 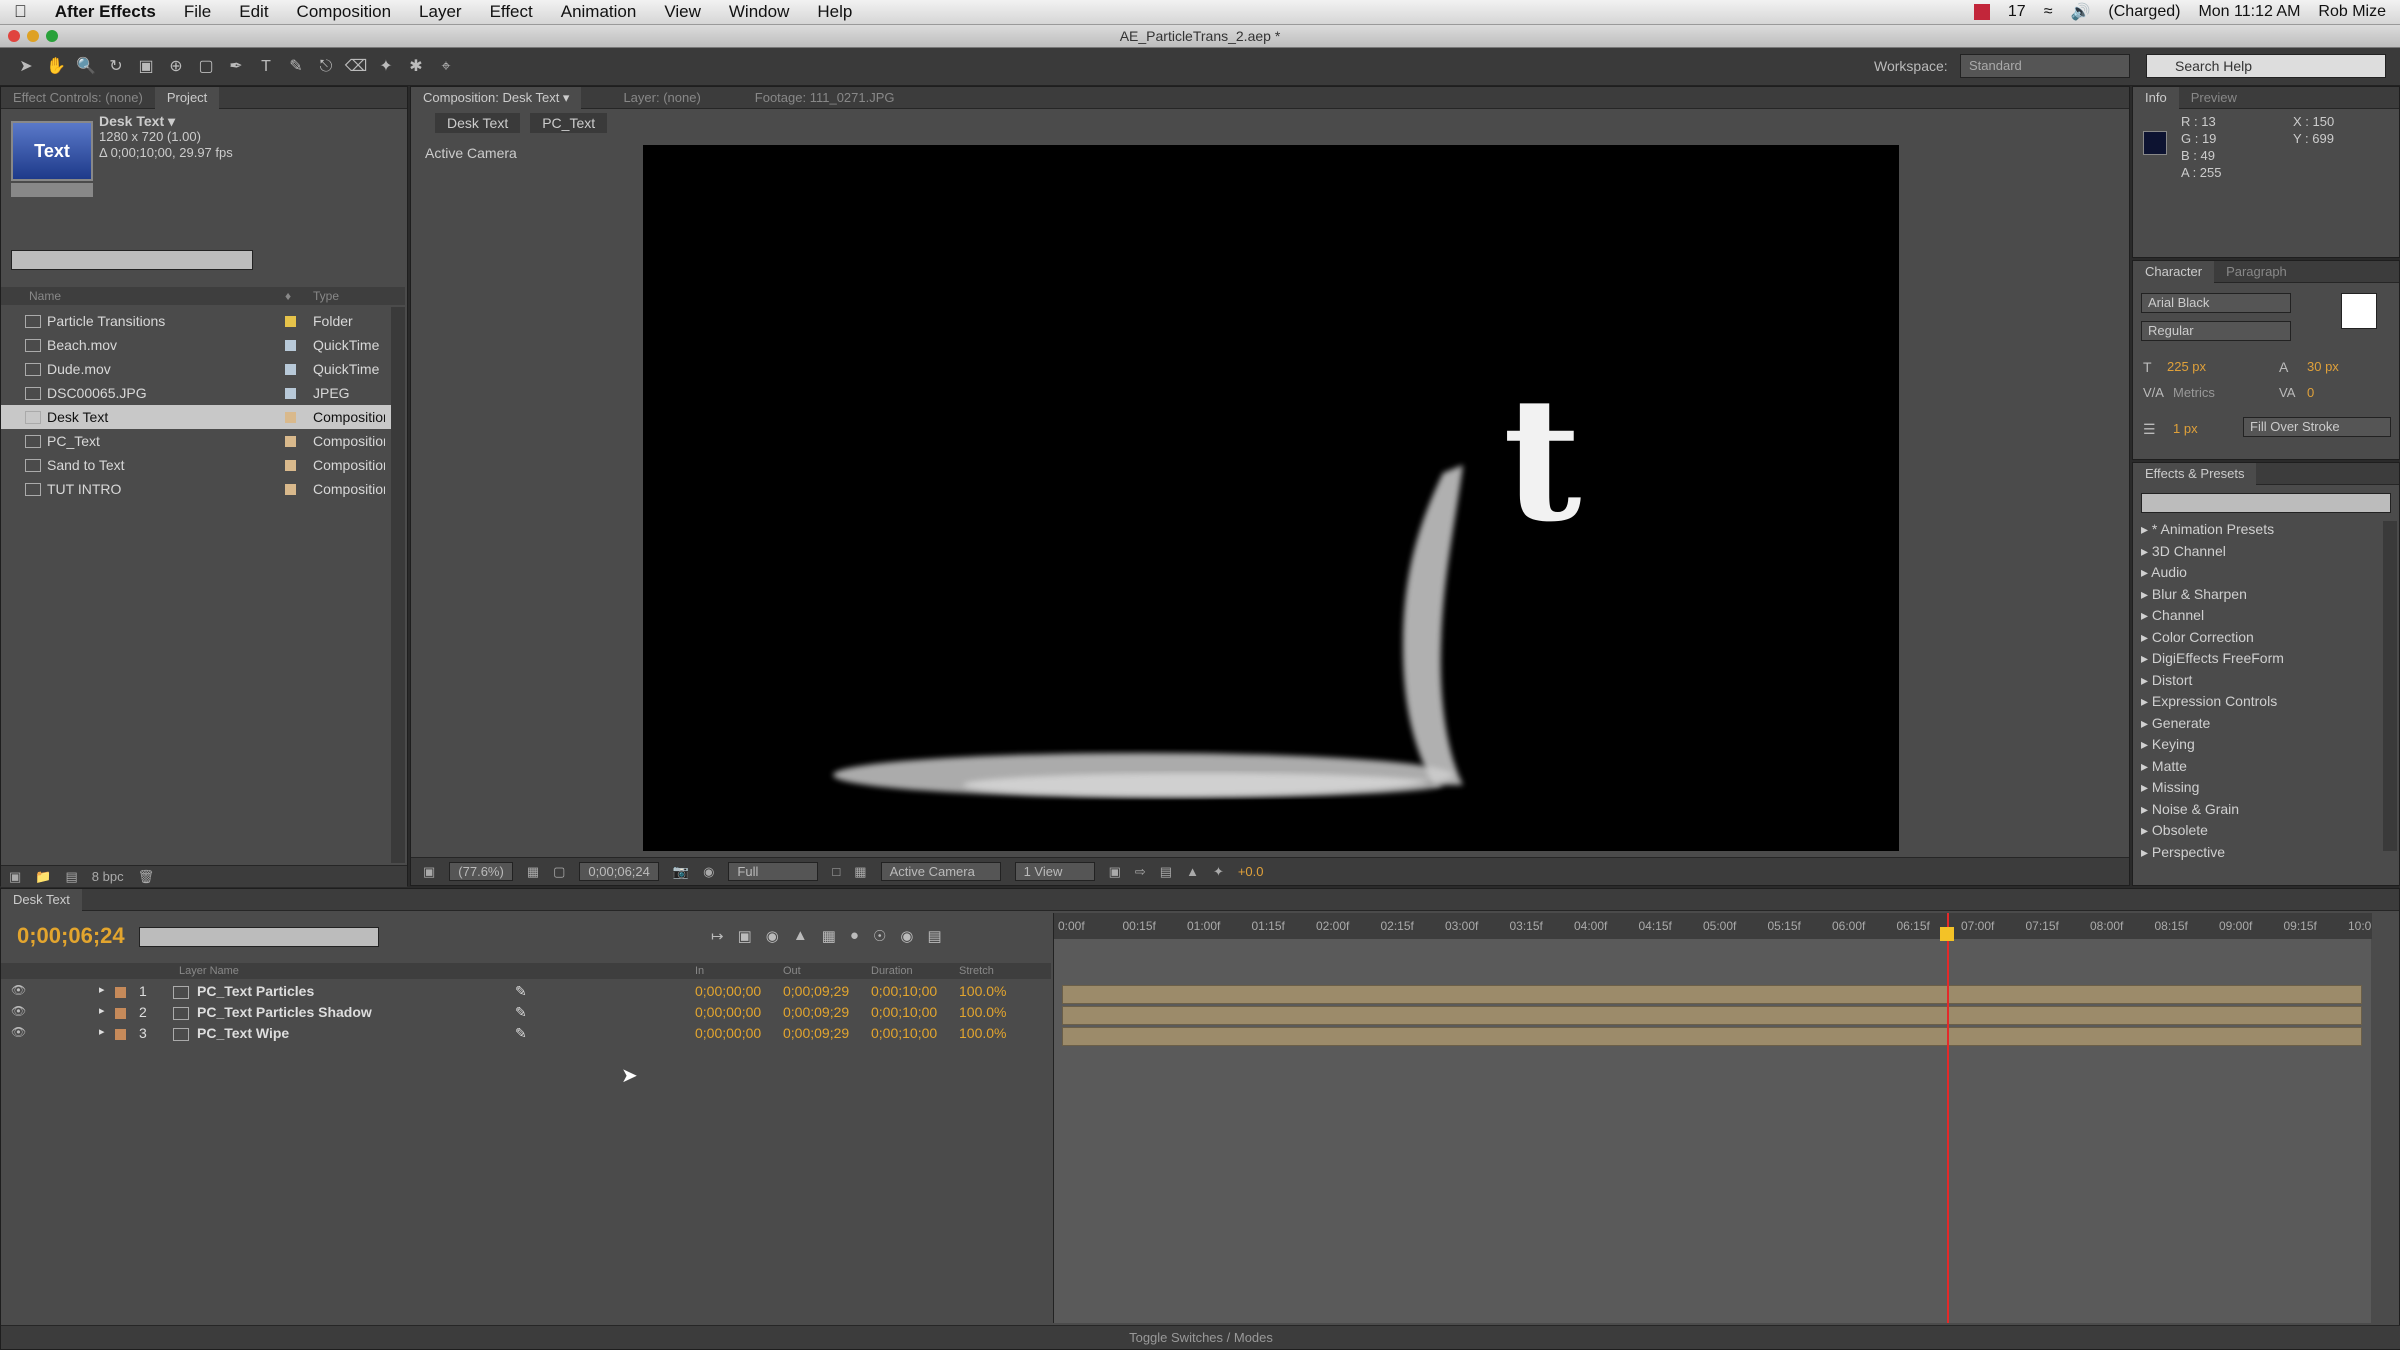 What do you see at coordinates (976, 971) in the screenshot?
I see `column-stretch: Stretch` at bounding box center [976, 971].